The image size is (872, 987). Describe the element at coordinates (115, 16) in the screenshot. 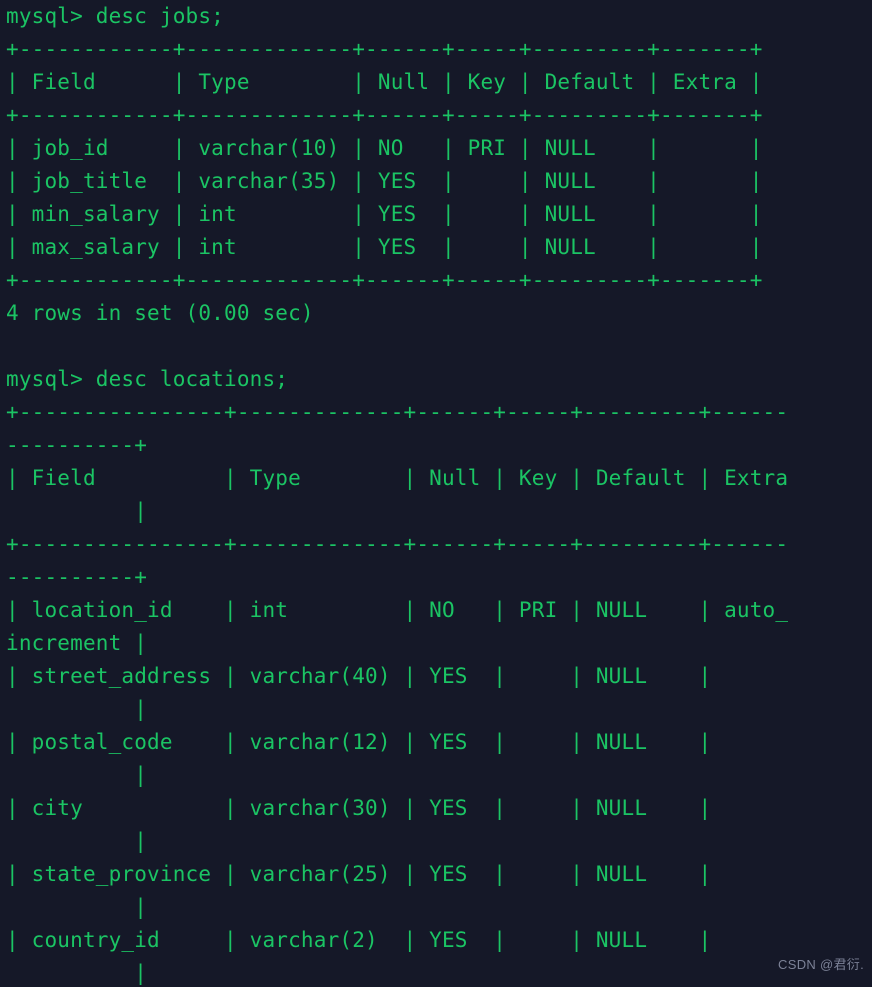

I see `terminal-line: mysql> desc jobs;` at that location.